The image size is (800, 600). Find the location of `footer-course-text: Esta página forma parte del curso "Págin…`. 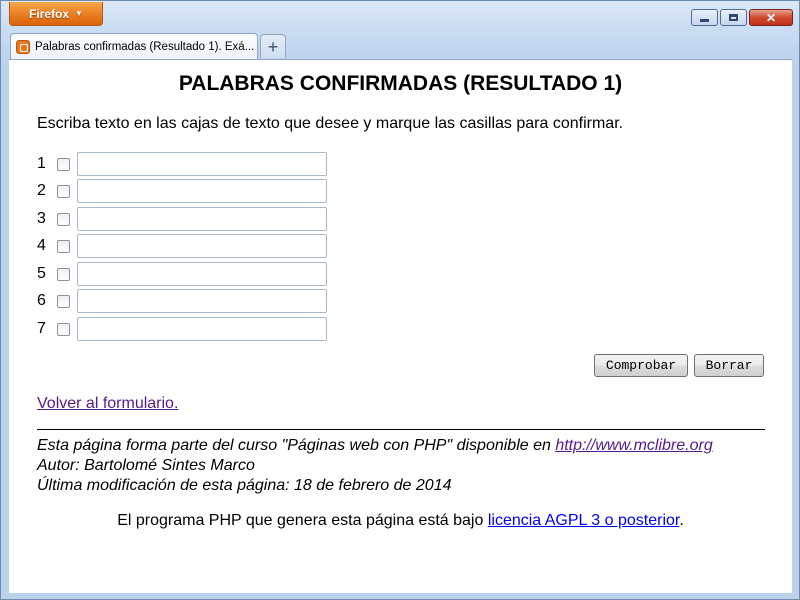

footer-course-text: Esta página forma parte del curso "Págin… is located at coordinates (296, 445).